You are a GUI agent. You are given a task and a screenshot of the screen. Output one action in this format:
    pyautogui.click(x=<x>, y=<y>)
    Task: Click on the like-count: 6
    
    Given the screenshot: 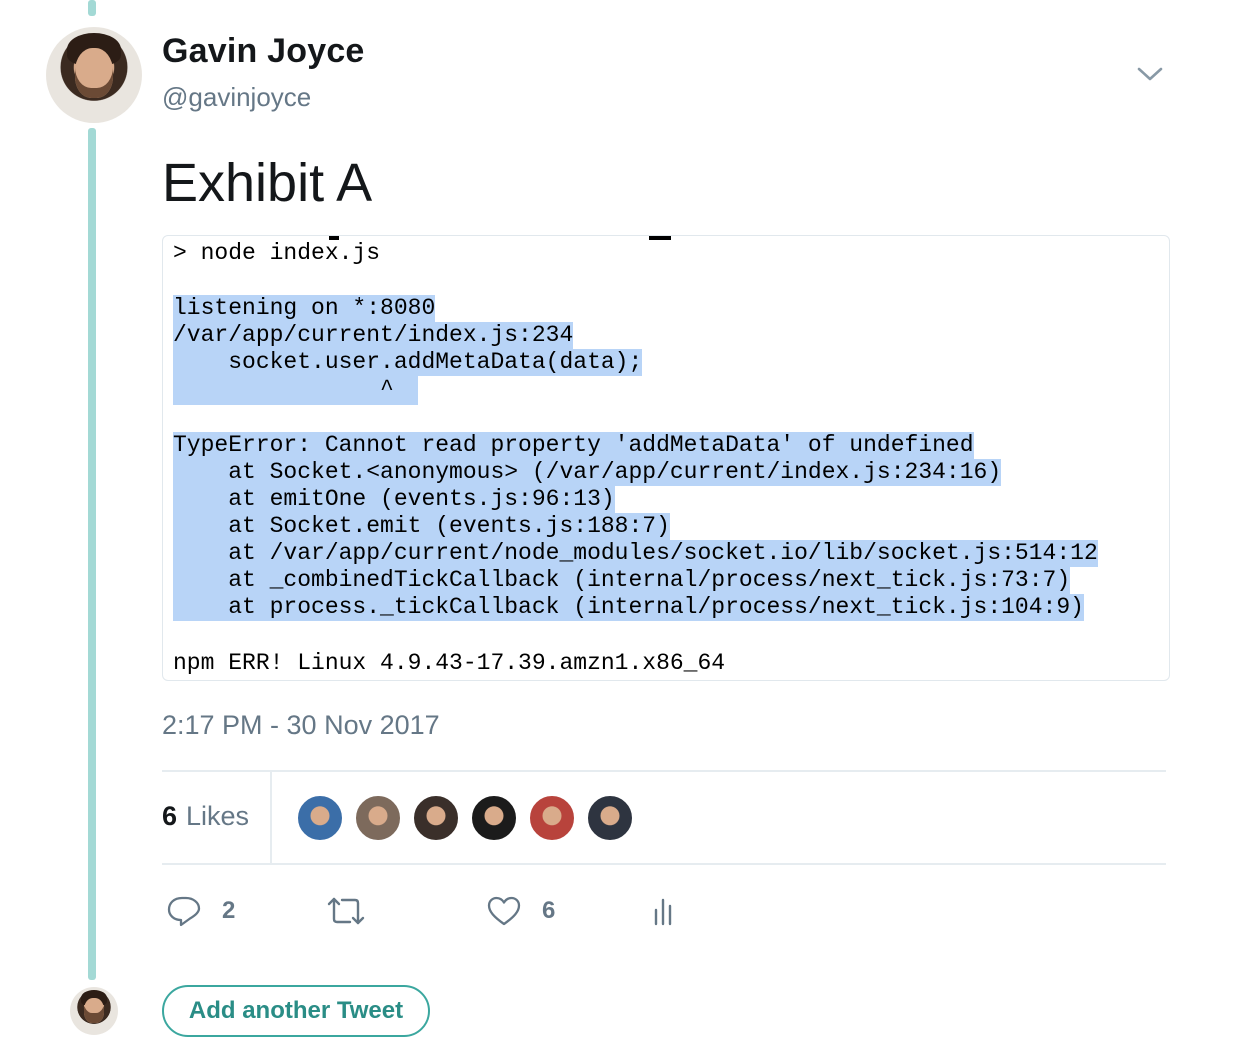 What is the action you would take?
    pyautogui.click(x=549, y=910)
    